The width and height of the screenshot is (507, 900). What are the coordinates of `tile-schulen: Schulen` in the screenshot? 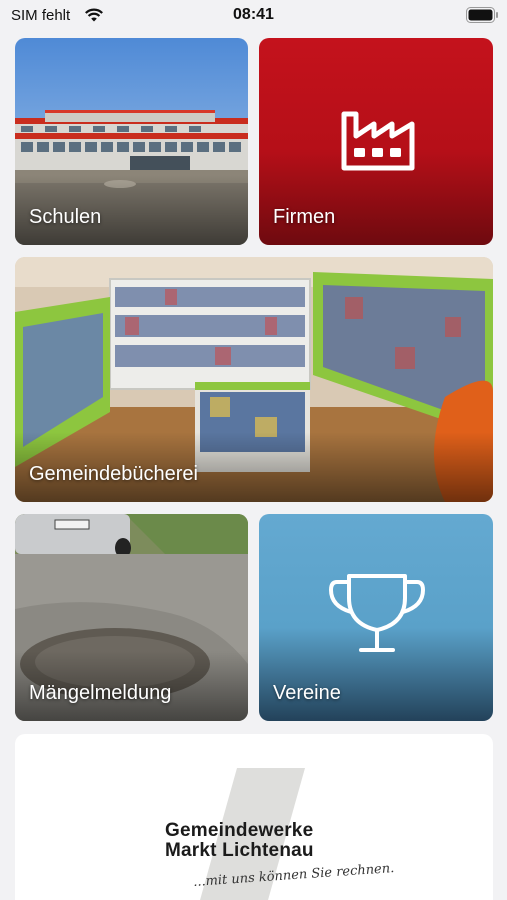 It's located at (131, 141).